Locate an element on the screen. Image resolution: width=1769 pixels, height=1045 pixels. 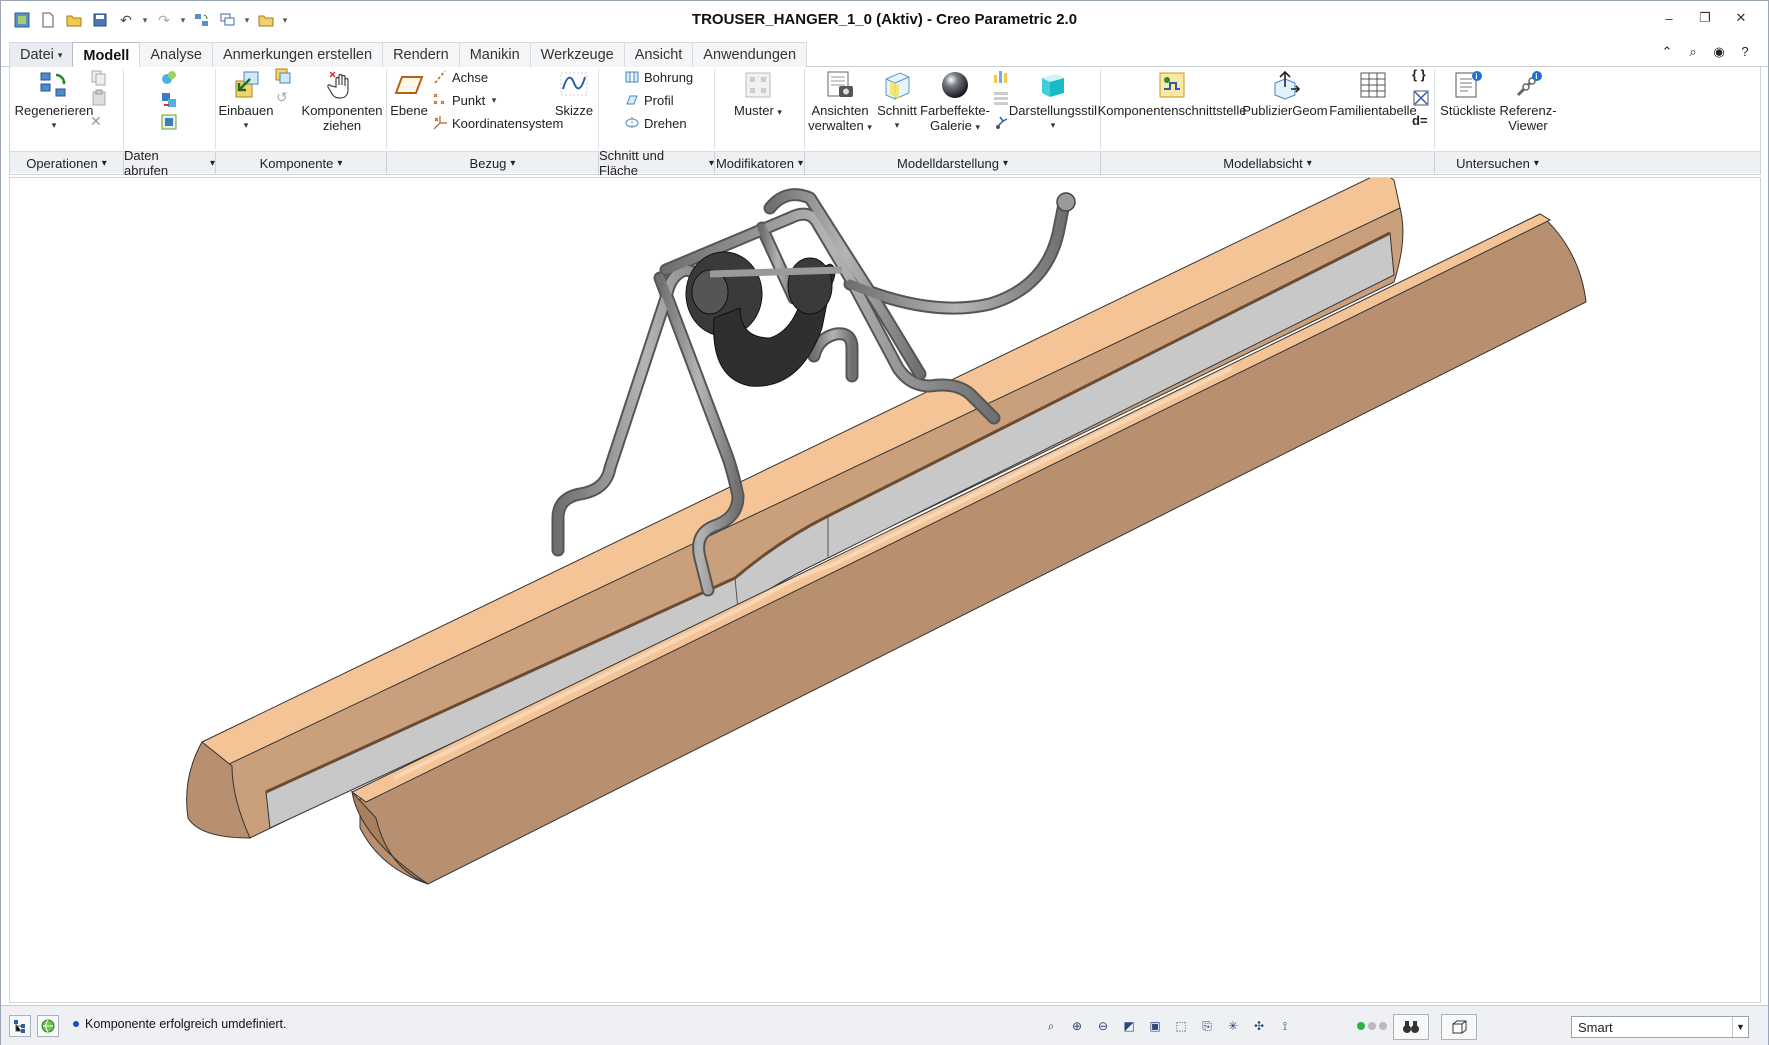
einbauen-button: Einbauen ▾ is located at coordinates (246, 101).